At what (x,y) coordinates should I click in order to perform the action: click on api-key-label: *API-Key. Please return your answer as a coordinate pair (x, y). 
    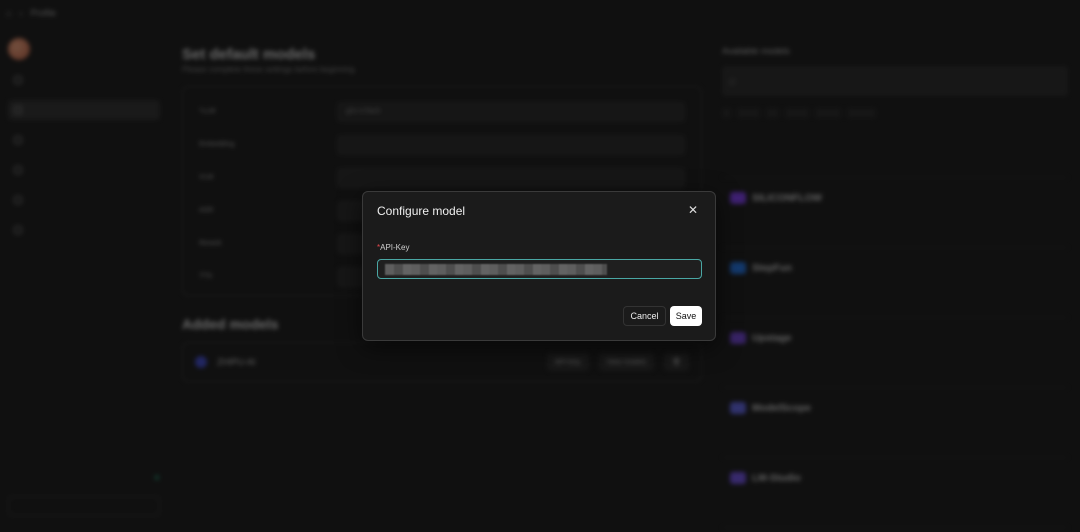
    Looking at the image, I should click on (393, 247).